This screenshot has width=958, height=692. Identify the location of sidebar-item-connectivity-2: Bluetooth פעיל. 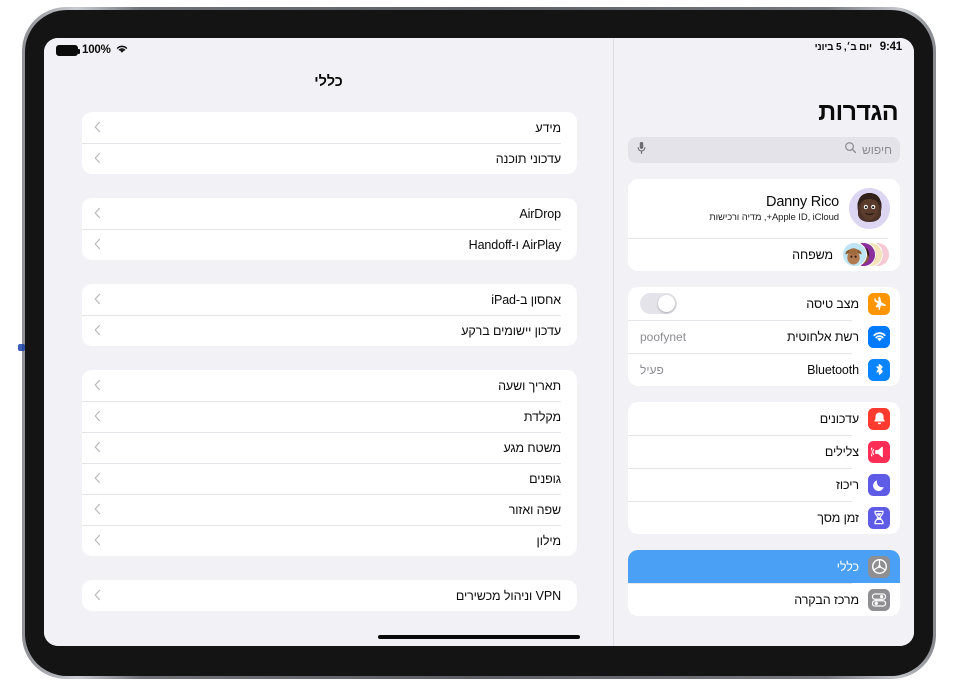
(764, 369).